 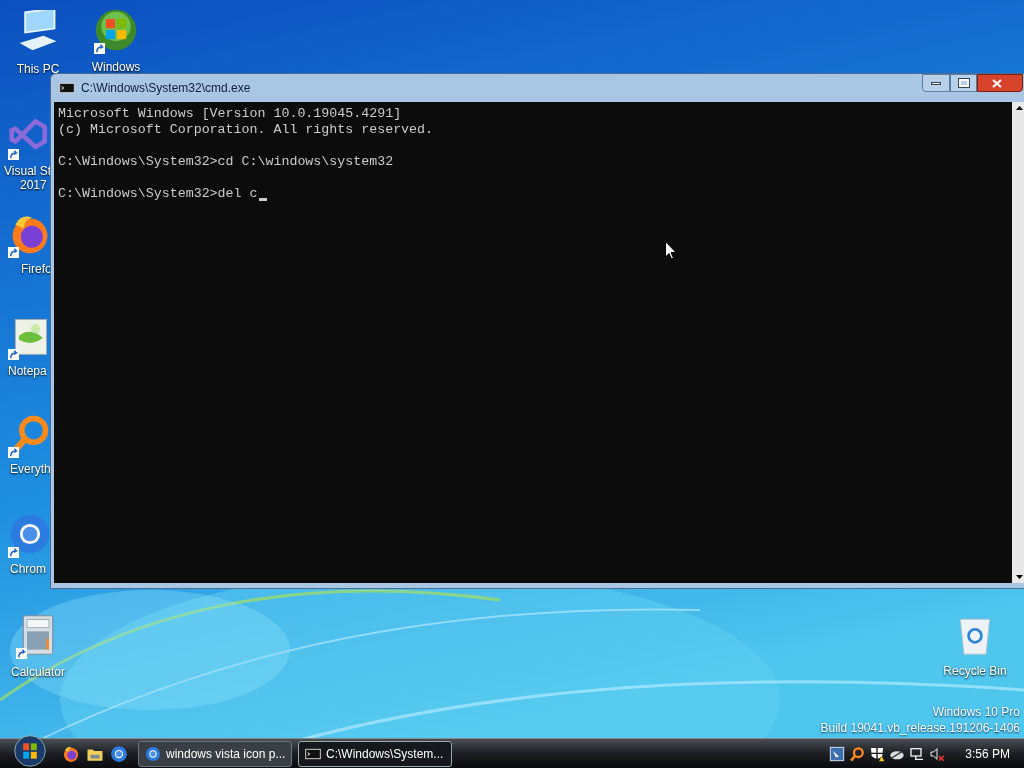 I want to click on window-title: C:\Windows\System32\cmd.exe, so click(x=166, y=88).